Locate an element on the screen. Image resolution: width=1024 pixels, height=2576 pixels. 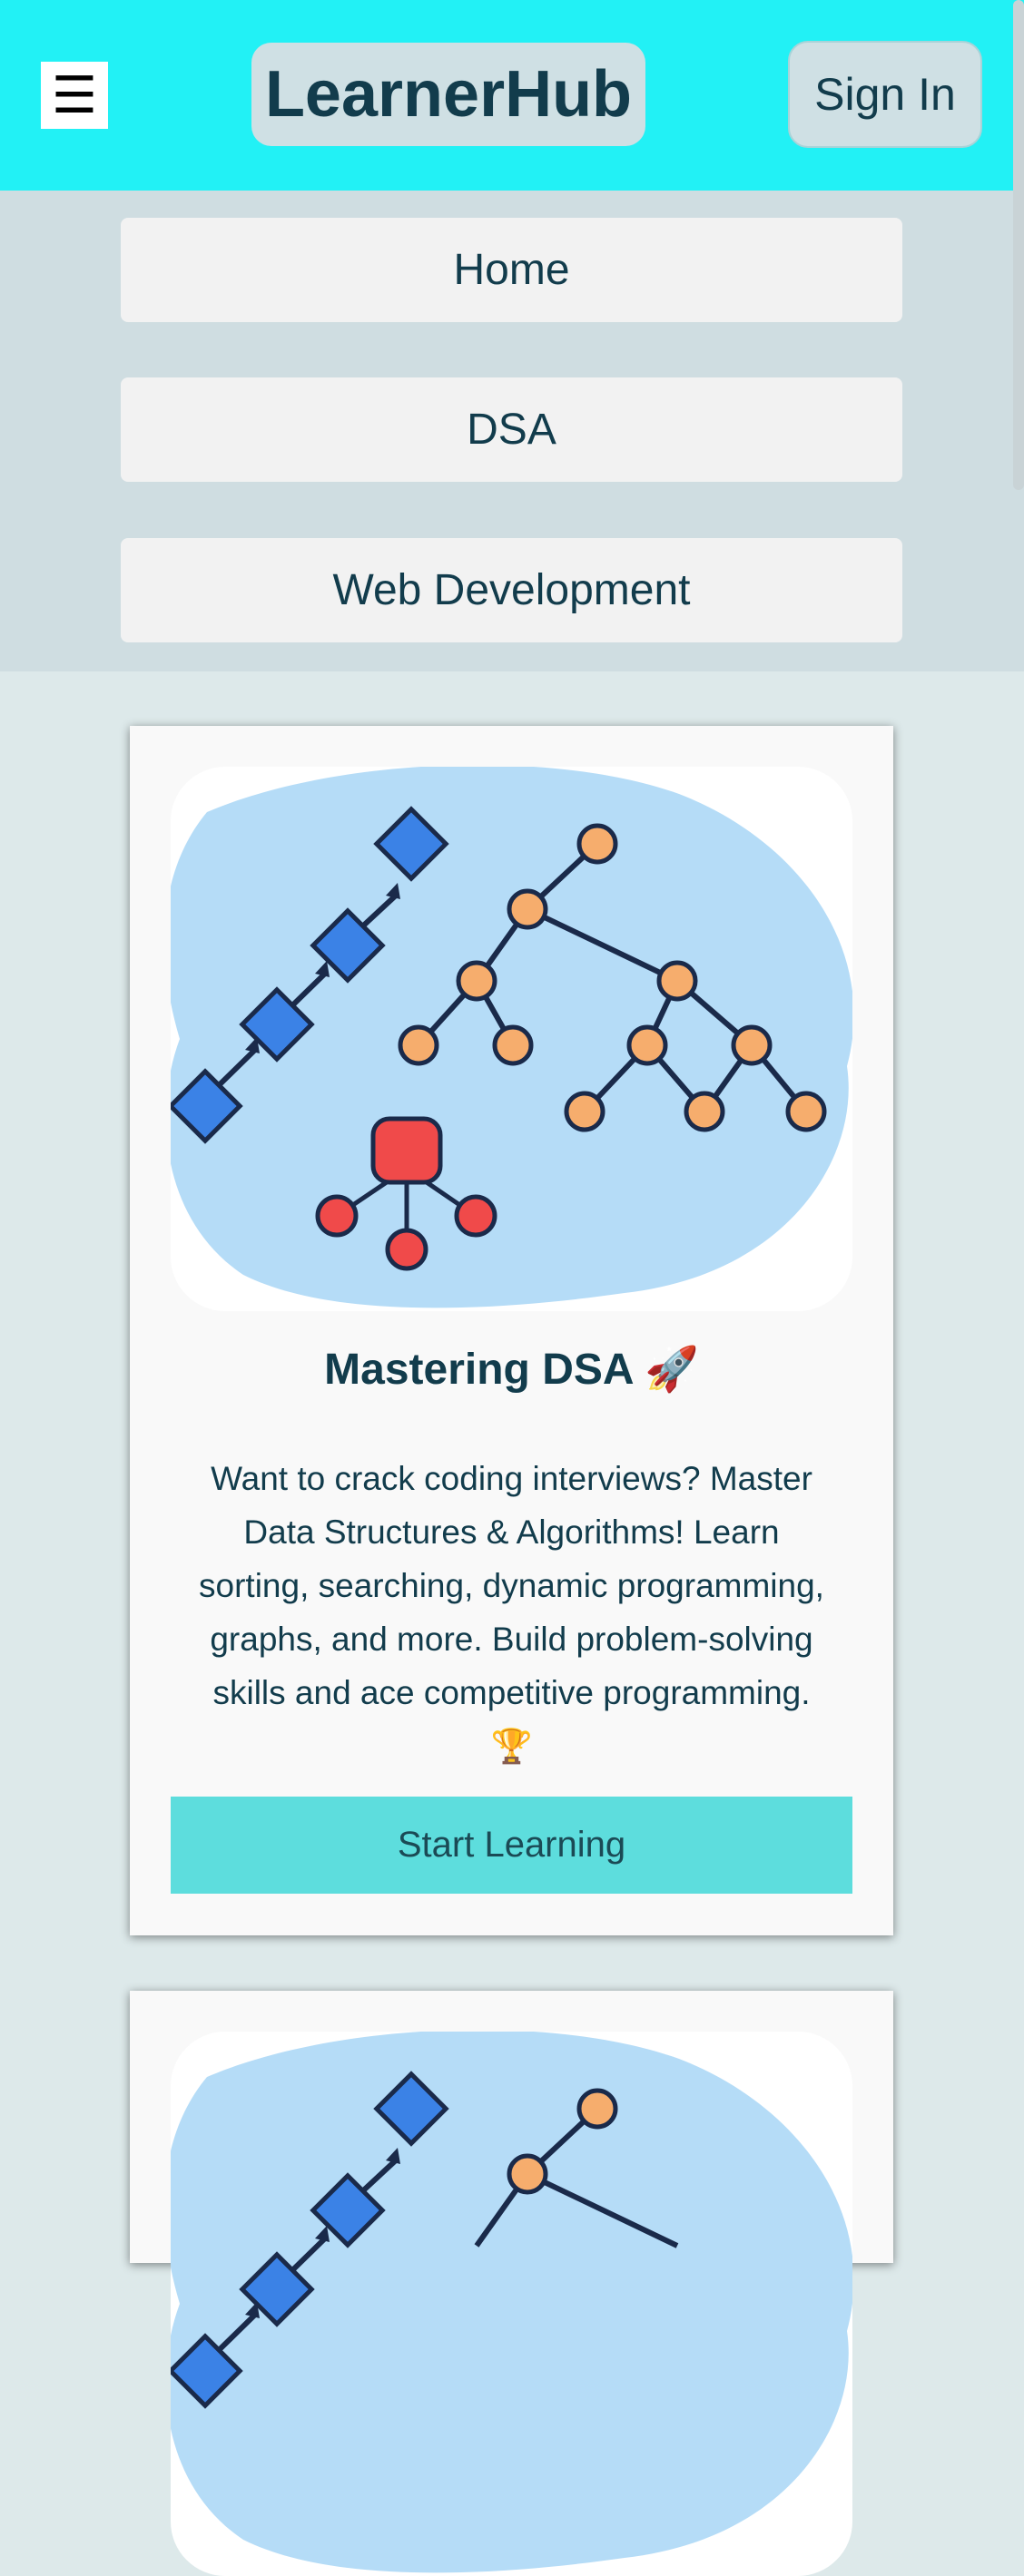
page-scrollbar is located at coordinates (1018, 245).